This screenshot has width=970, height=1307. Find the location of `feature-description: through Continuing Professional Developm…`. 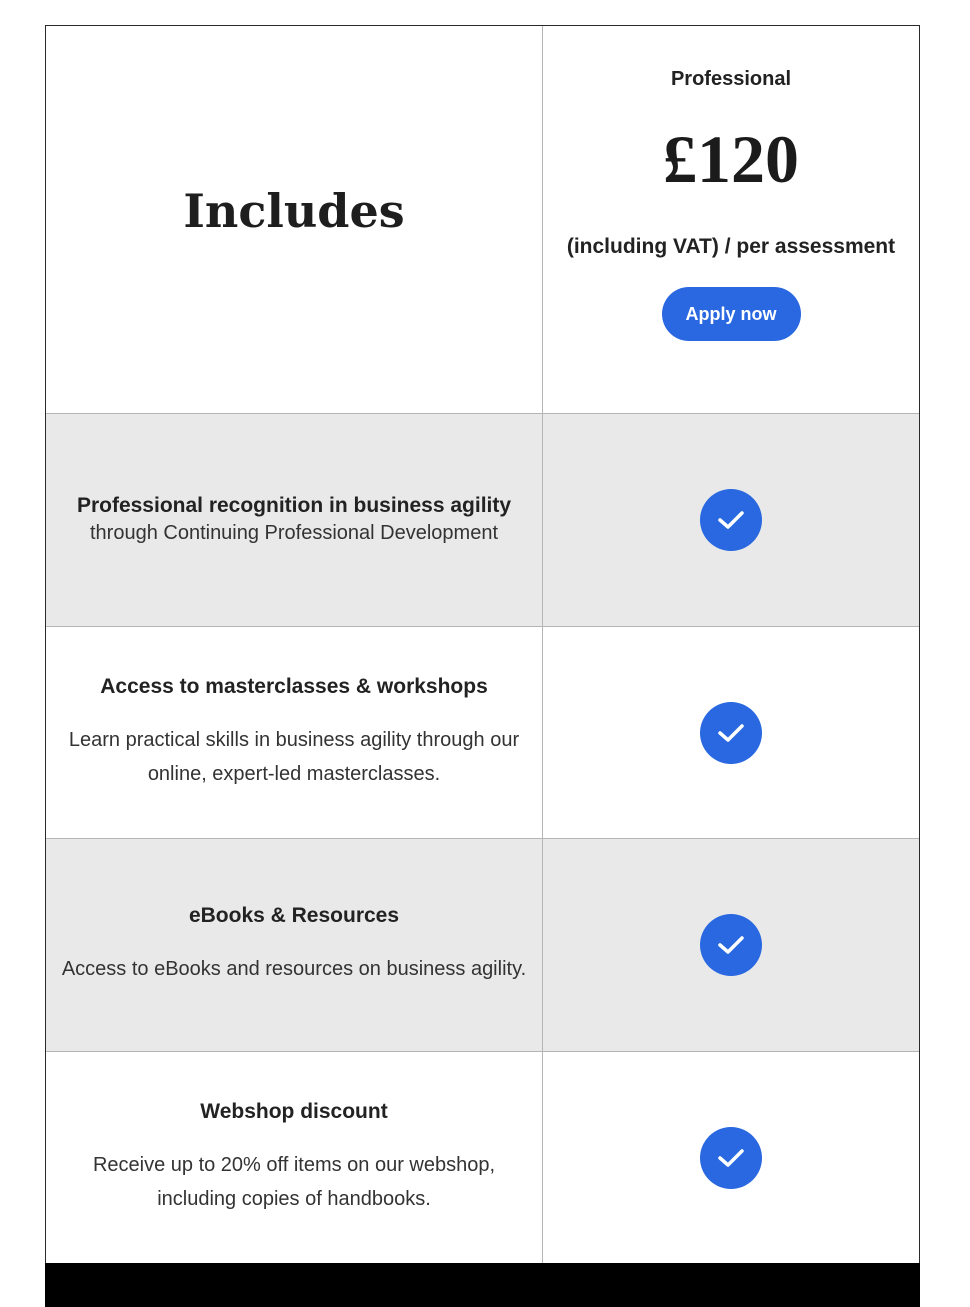

feature-description: through Continuing Professional Developm… is located at coordinates (294, 533).